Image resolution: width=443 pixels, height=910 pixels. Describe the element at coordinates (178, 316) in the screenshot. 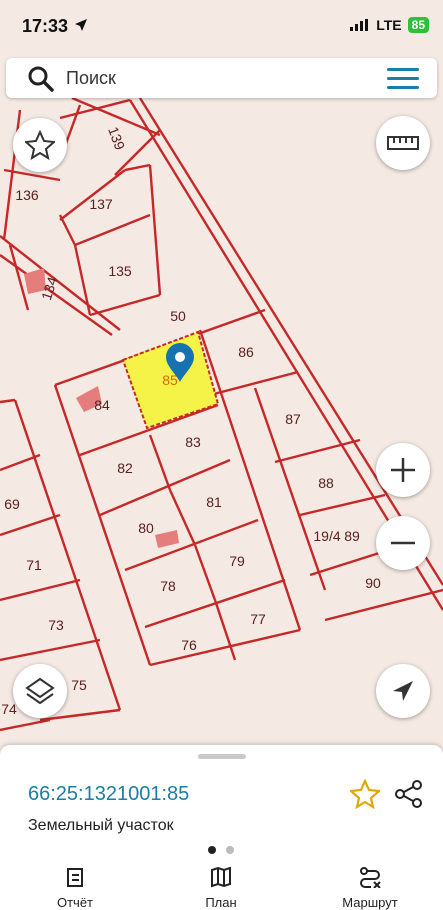

I see `parcel-label: 50` at that location.